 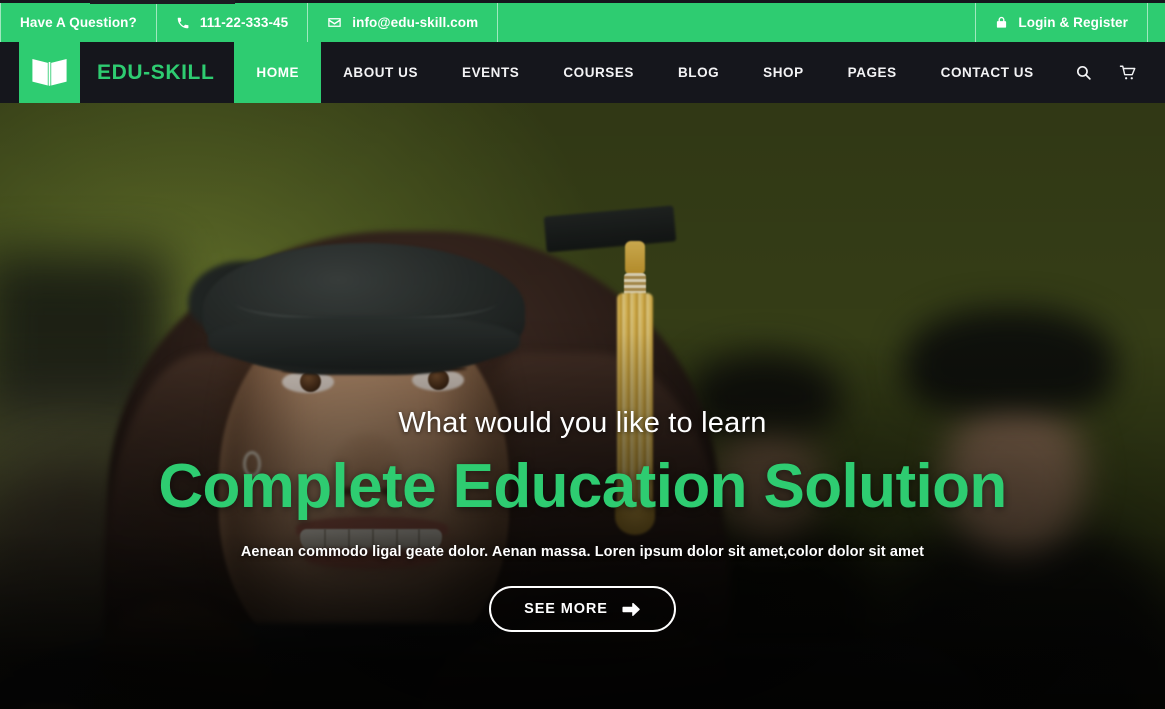 I want to click on arrow-right-icon, so click(x=631, y=609).